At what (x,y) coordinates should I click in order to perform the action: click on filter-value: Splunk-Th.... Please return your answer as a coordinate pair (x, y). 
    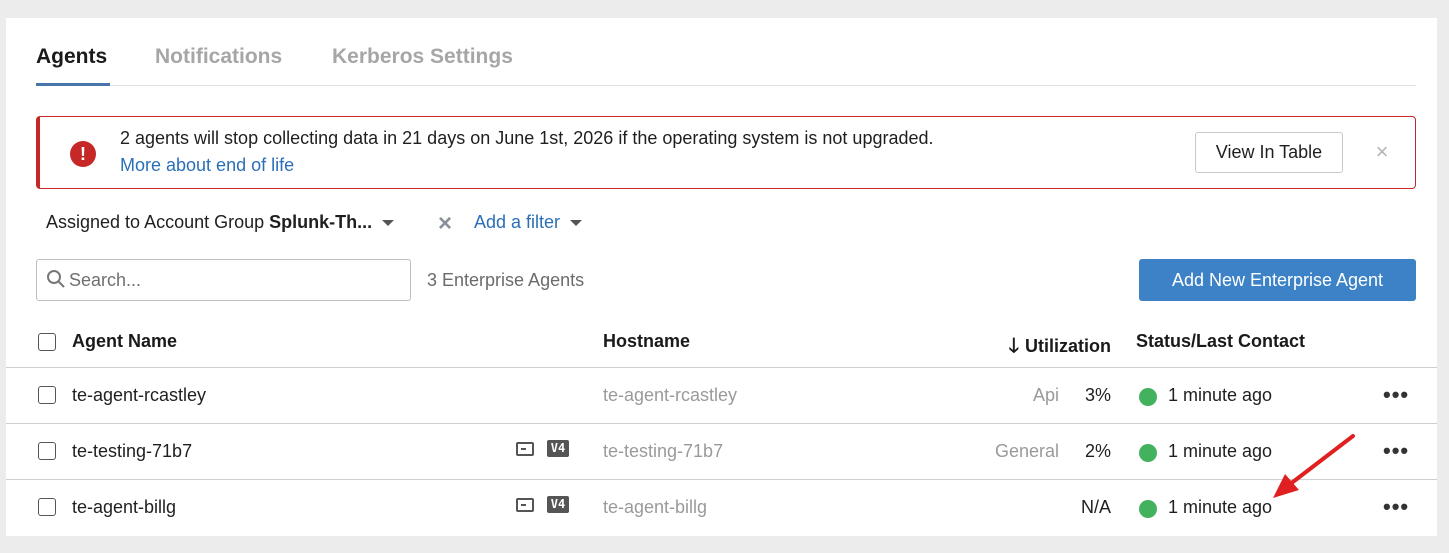
    Looking at the image, I should click on (321, 222).